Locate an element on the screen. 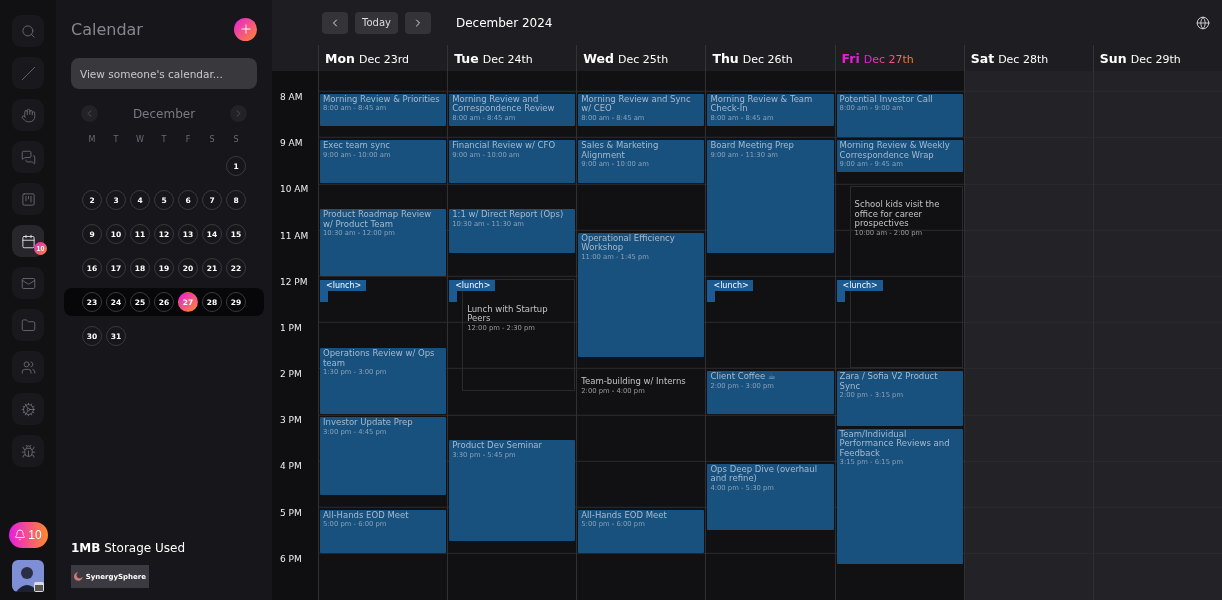 The image size is (1222, 600). day-date: Dec 25th is located at coordinates (643, 59).